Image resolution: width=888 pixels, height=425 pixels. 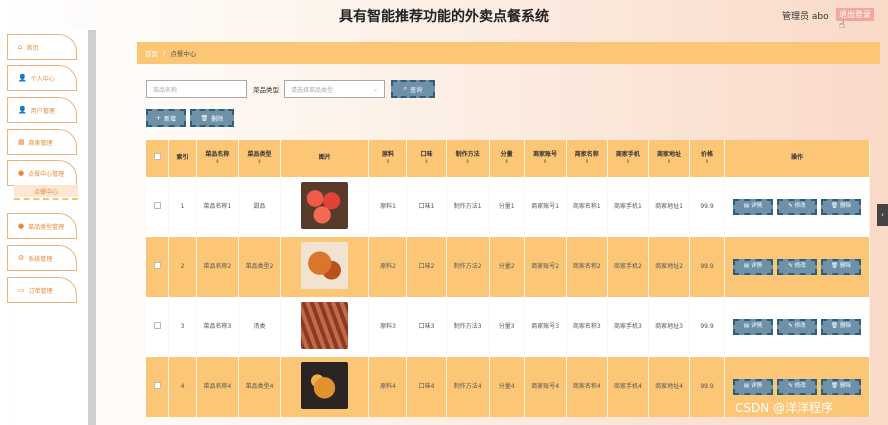 What do you see at coordinates (46, 191) in the screenshot?
I see `submenu-order-center: 点餐中心` at bounding box center [46, 191].